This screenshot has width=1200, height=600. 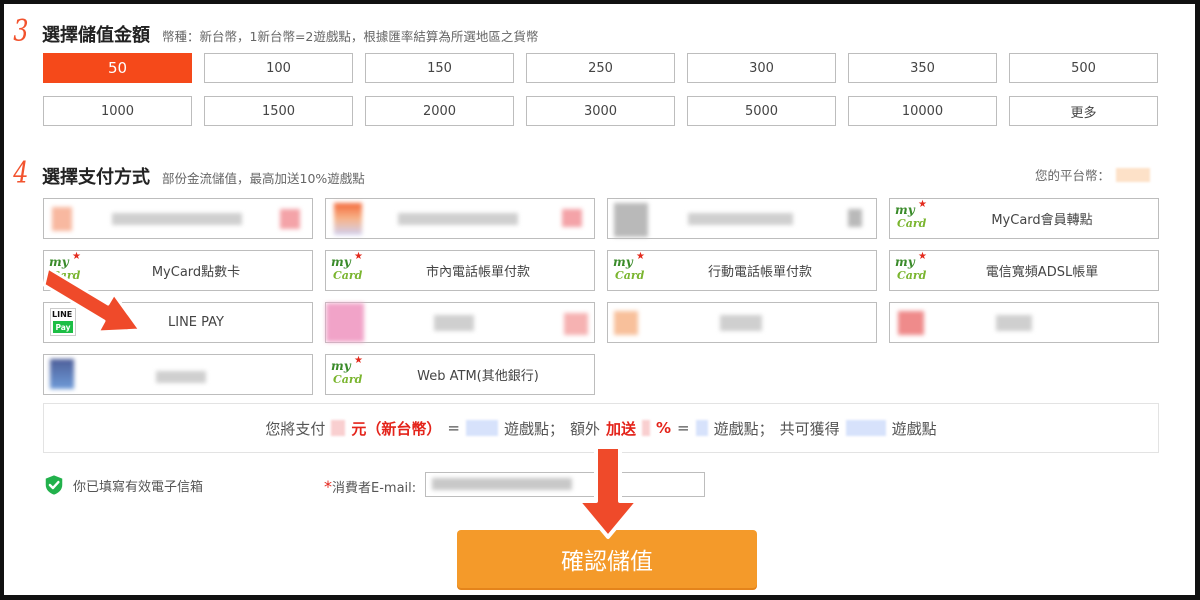 I want to click on payment-option-webatm: my Card ★ Web ATM(其他銀行), so click(x=460, y=374).